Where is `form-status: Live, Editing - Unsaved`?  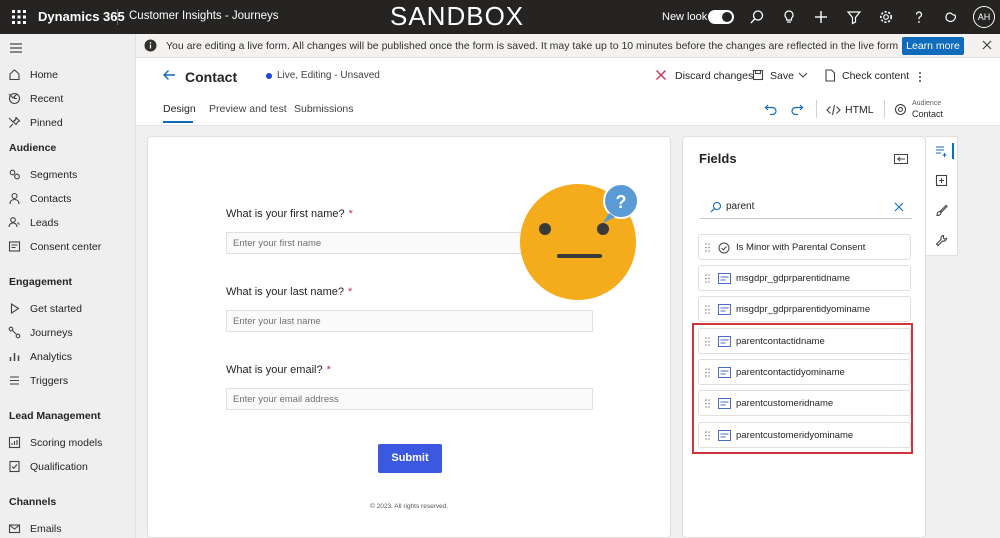
form-status: Live, Editing - Unsaved is located at coordinates (328, 75).